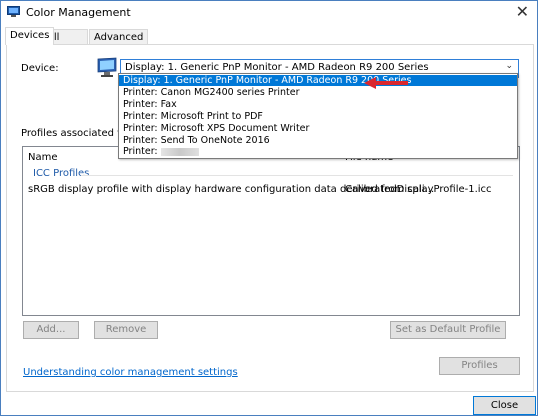  What do you see at coordinates (318, 92) in the screenshot?
I see `device-option: Printer: Canon MG2400 series Printer` at bounding box center [318, 92].